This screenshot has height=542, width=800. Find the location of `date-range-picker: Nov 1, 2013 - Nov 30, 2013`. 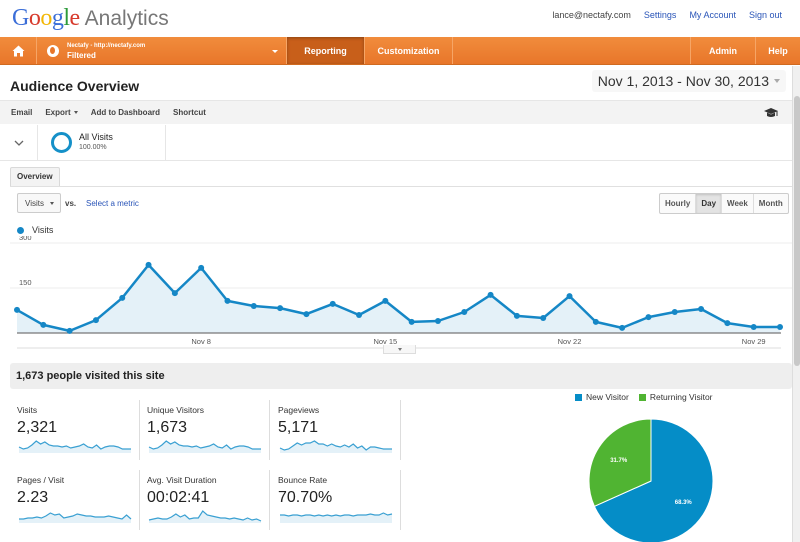

date-range-picker: Nov 1, 2013 - Nov 30, 2013 is located at coordinates (688, 81).